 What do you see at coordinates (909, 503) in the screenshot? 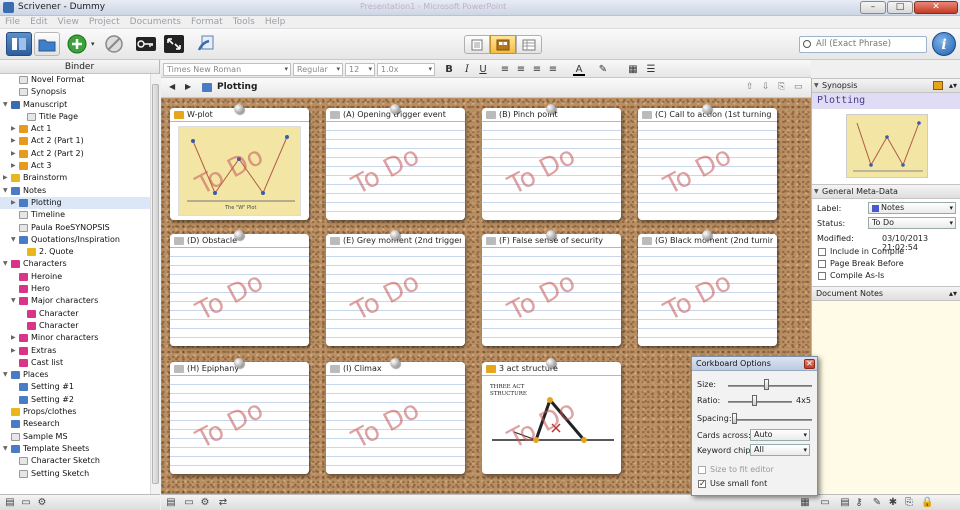
I see `link-icon: ⎘` at bounding box center [909, 503].